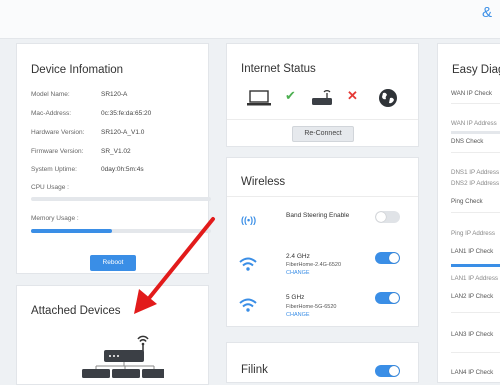 Image resolution: width=500 pixels, height=385 pixels. Describe the element at coordinates (123, 356) in the screenshot. I see `network-topology-icon` at that location.